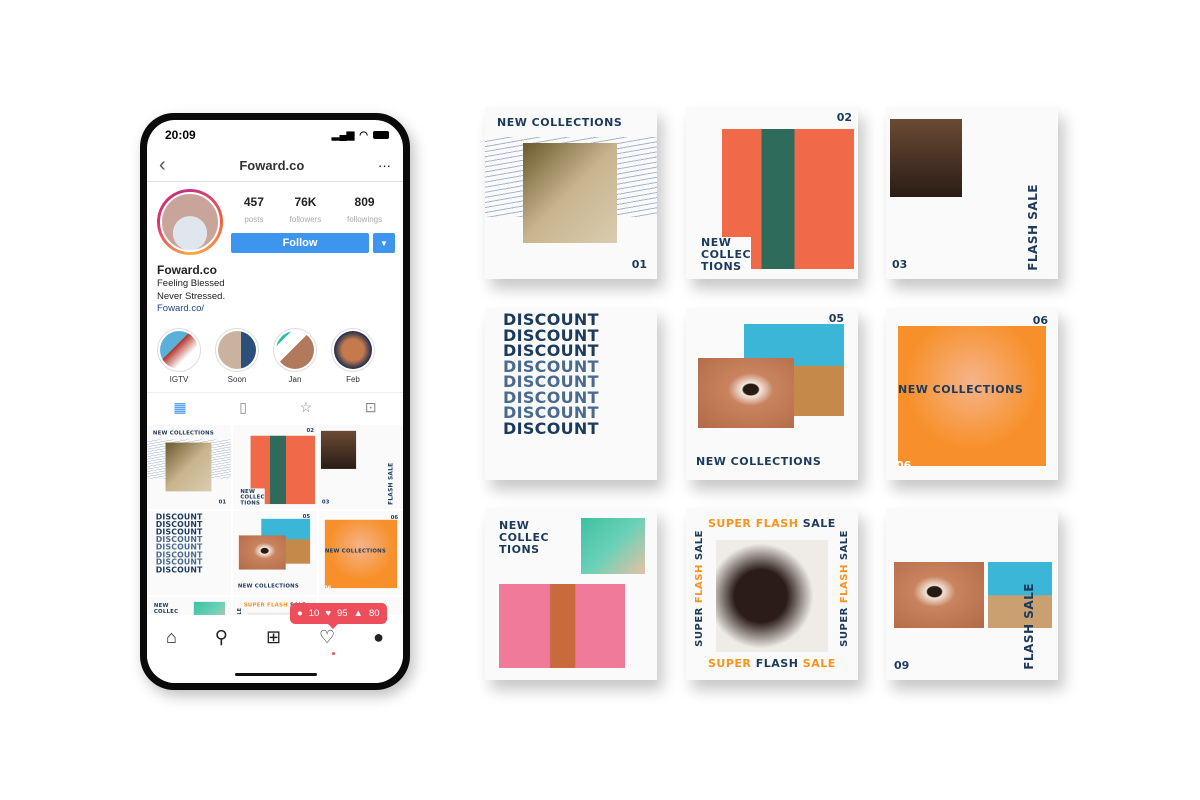 This screenshot has width=1200, height=800. Describe the element at coordinates (378, 655) in the screenshot. I see `profile-icon: ●` at that location.